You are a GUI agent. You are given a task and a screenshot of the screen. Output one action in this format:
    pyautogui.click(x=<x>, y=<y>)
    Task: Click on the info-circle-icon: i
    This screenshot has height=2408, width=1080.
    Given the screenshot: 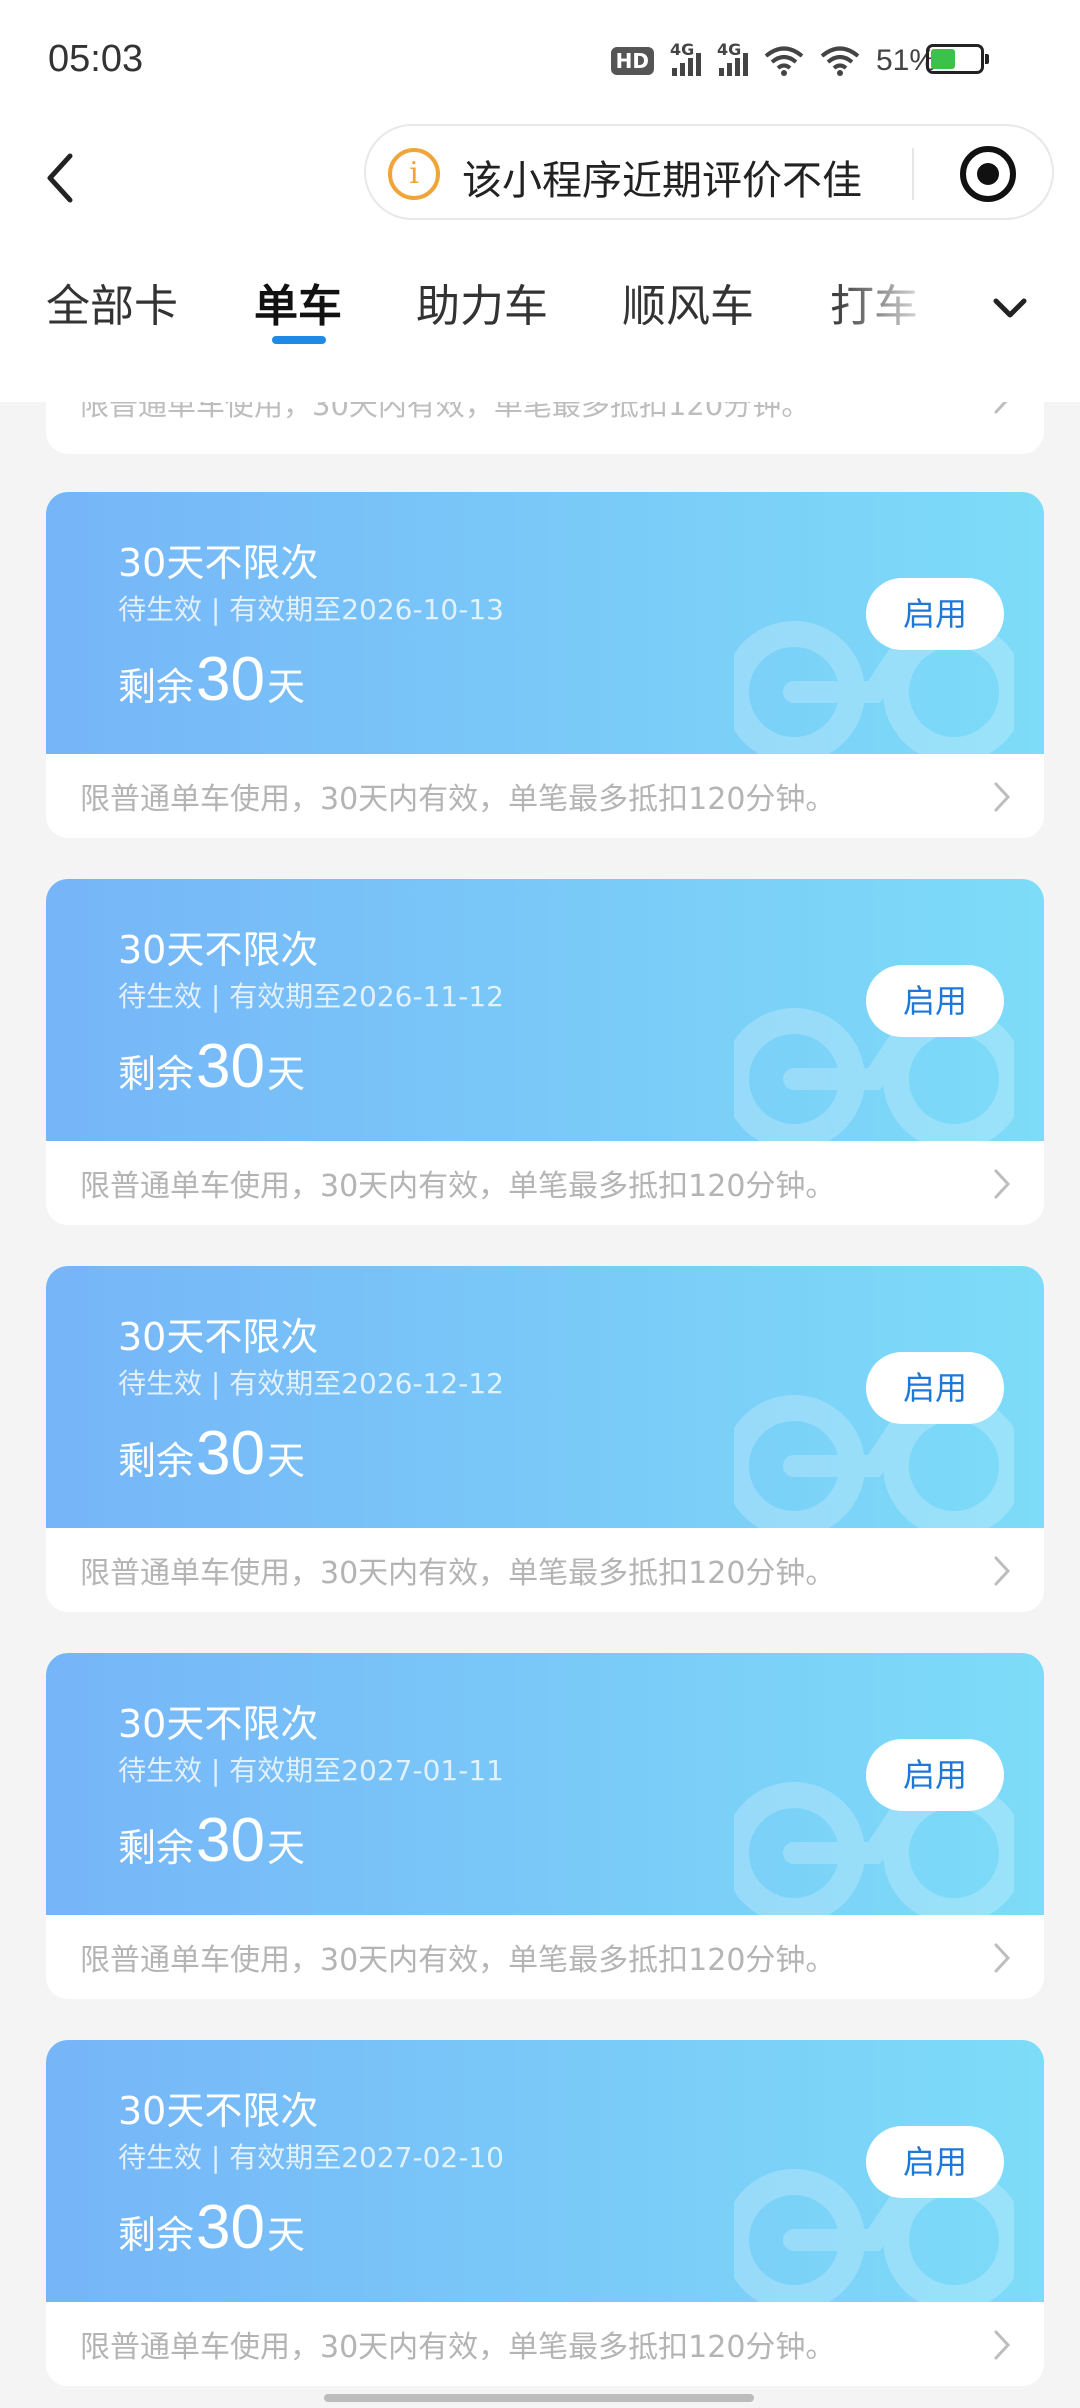 What is the action you would take?
    pyautogui.click(x=414, y=174)
    